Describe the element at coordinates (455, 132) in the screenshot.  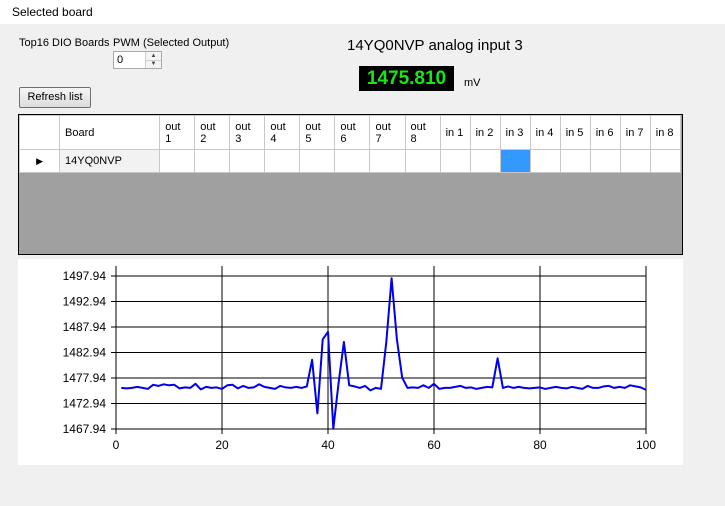
I see `column-header: in 1` at that location.